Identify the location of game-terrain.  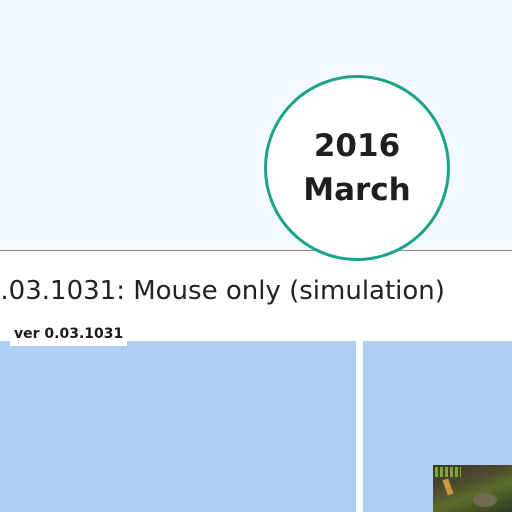
(485, 500).